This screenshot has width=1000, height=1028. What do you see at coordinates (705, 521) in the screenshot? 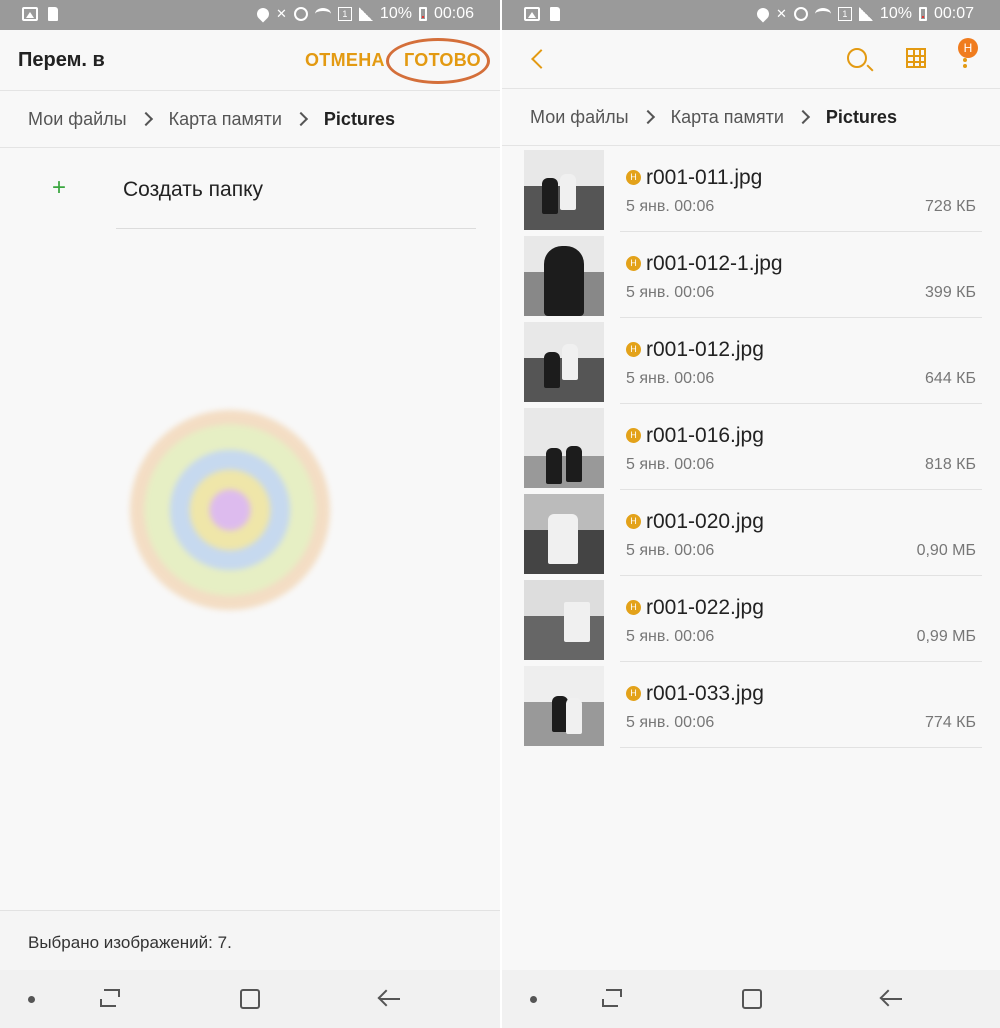
I see `file-name: r001-020.jpg` at bounding box center [705, 521].